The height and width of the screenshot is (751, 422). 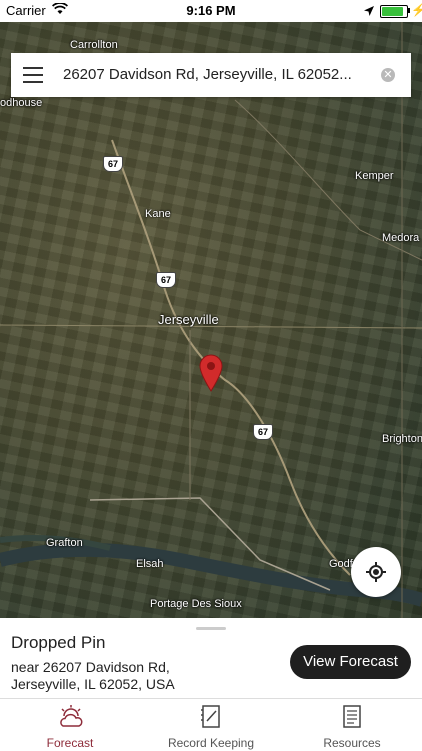 I want to click on place-label: Brighton, so click(x=402, y=439).